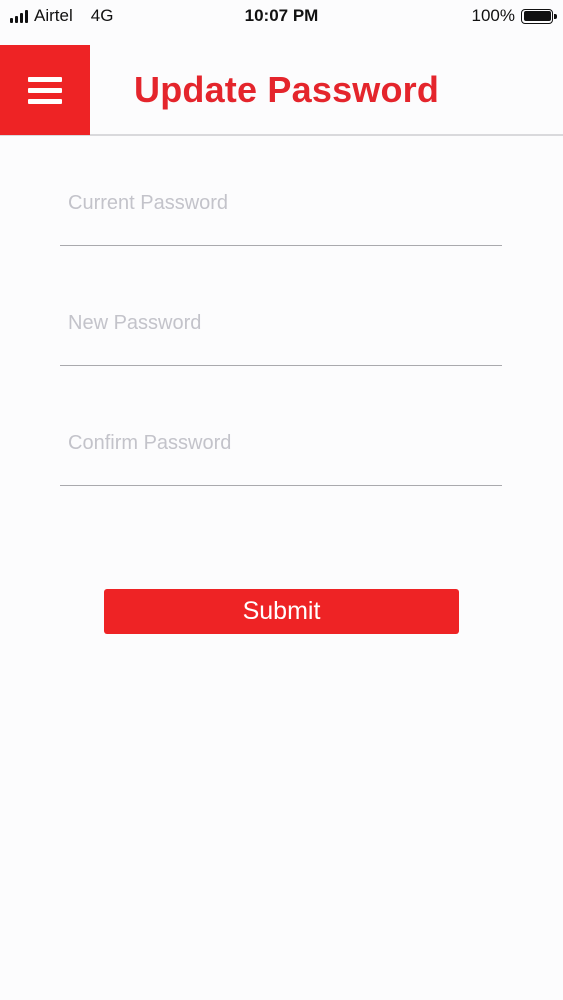  I want to click on current-password-field, so click(281, 211).